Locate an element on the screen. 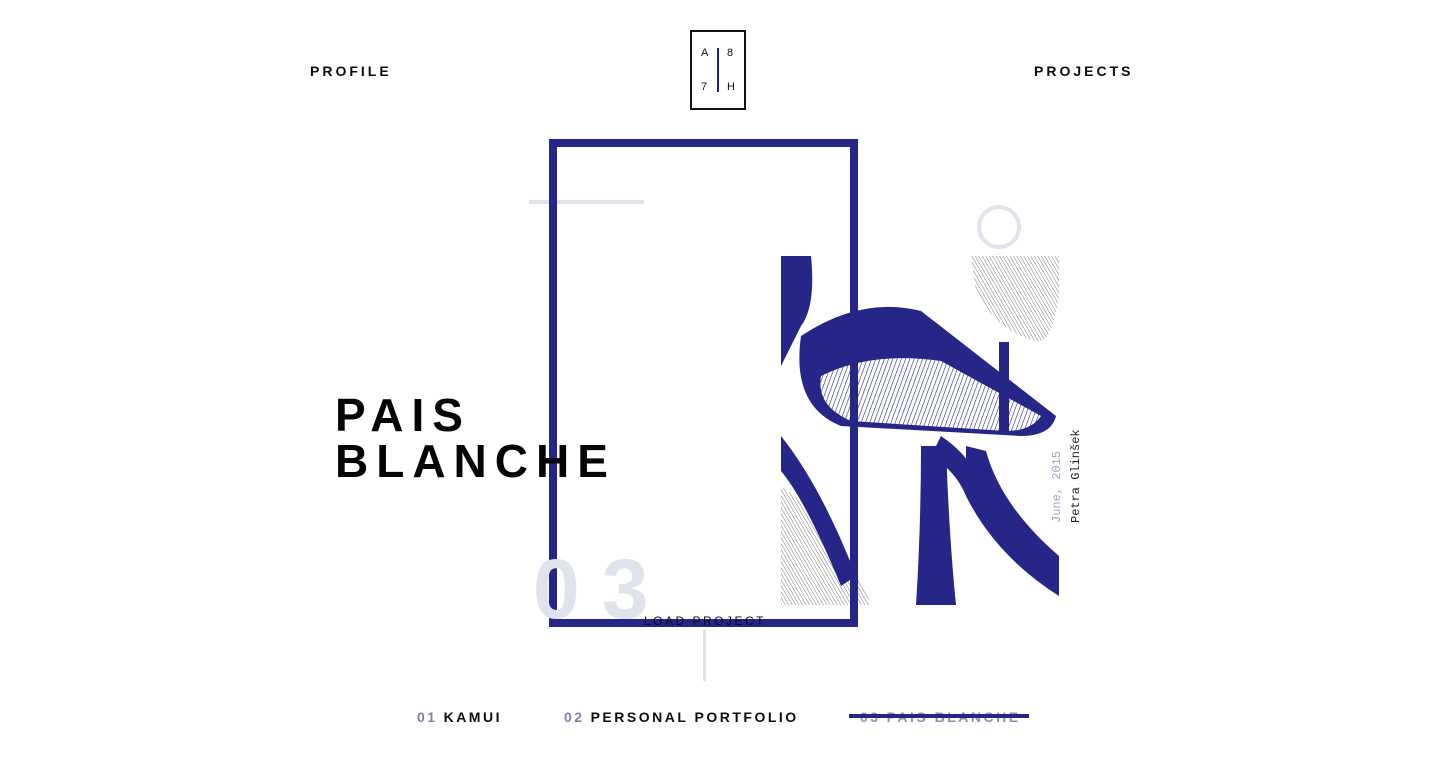 The width and height of the screenshot is (1440, 775). project-date: June, 2015 is located at coordinates (1057, 486).